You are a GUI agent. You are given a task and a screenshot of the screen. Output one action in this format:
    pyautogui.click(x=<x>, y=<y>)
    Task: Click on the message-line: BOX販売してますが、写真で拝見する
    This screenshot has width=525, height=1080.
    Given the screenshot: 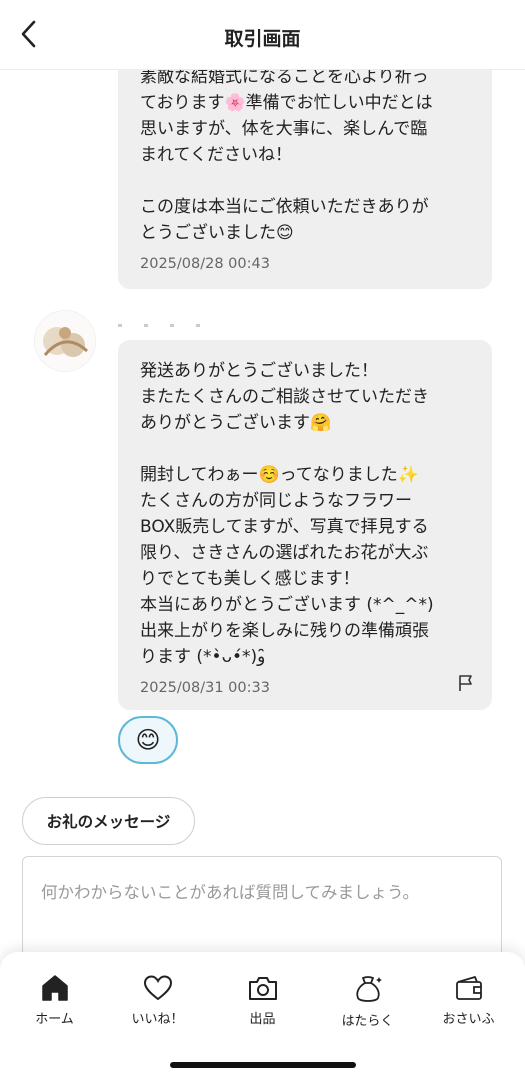 What is the action you would take?
    pyautogui.click(x=284, y=527)
    